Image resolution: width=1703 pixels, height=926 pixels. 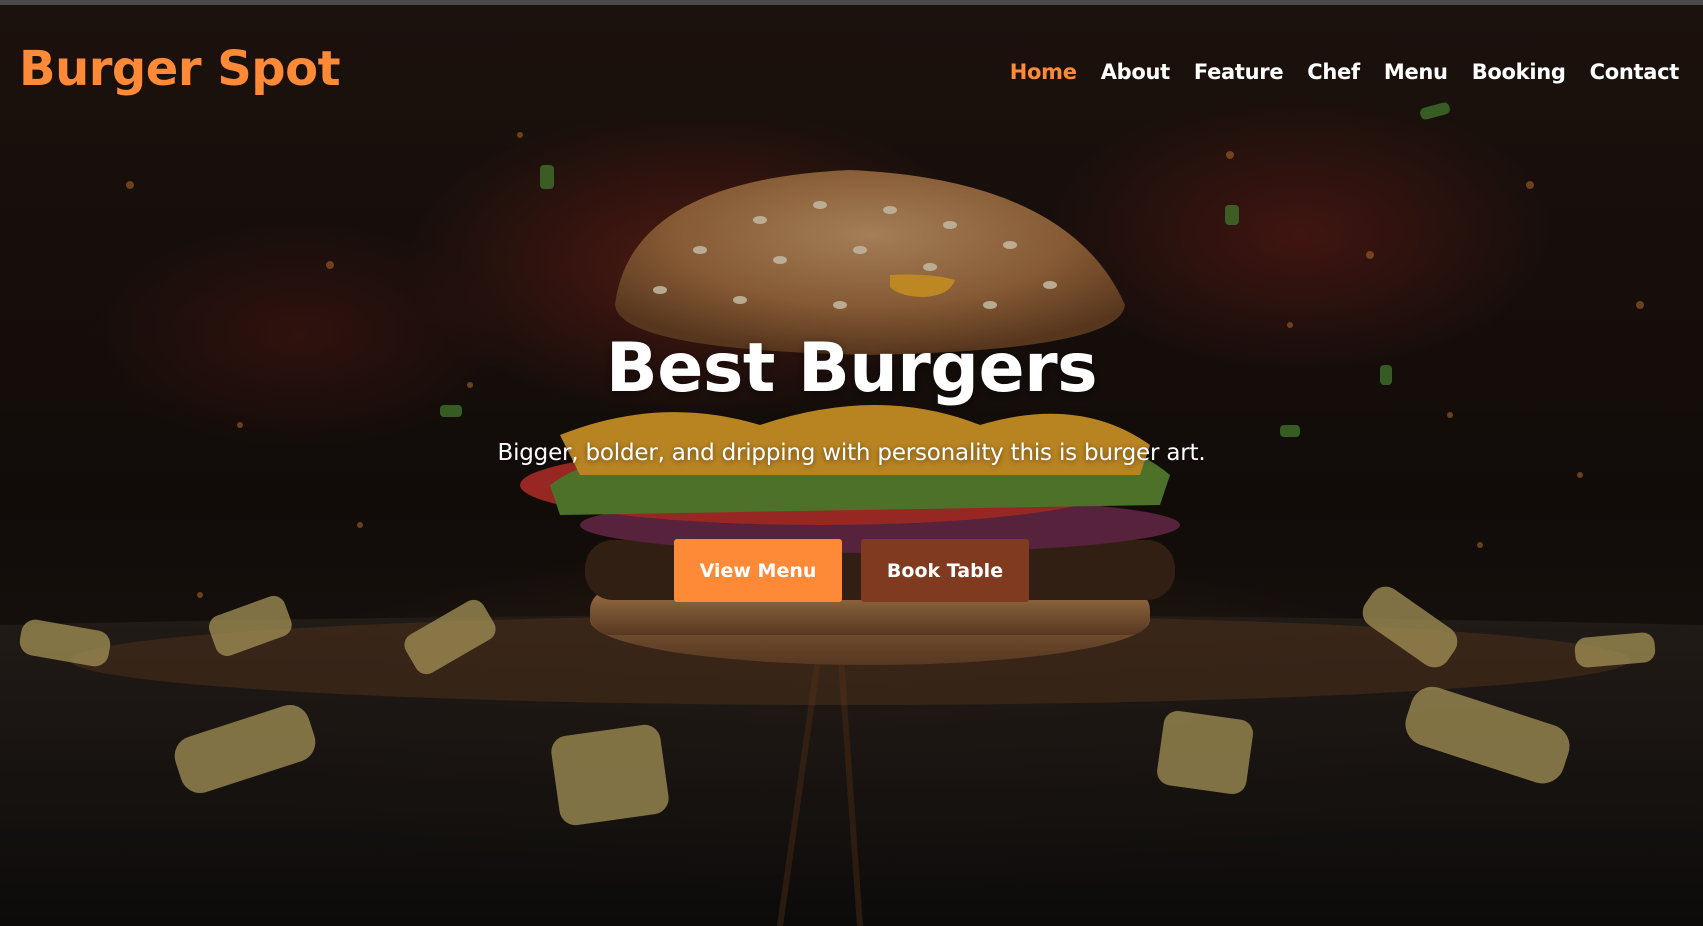 What do you see at coordinates (1416, 72) in the screenshot?
I see `nav-item-menu: Menu` at bounding box center [1416, 72].